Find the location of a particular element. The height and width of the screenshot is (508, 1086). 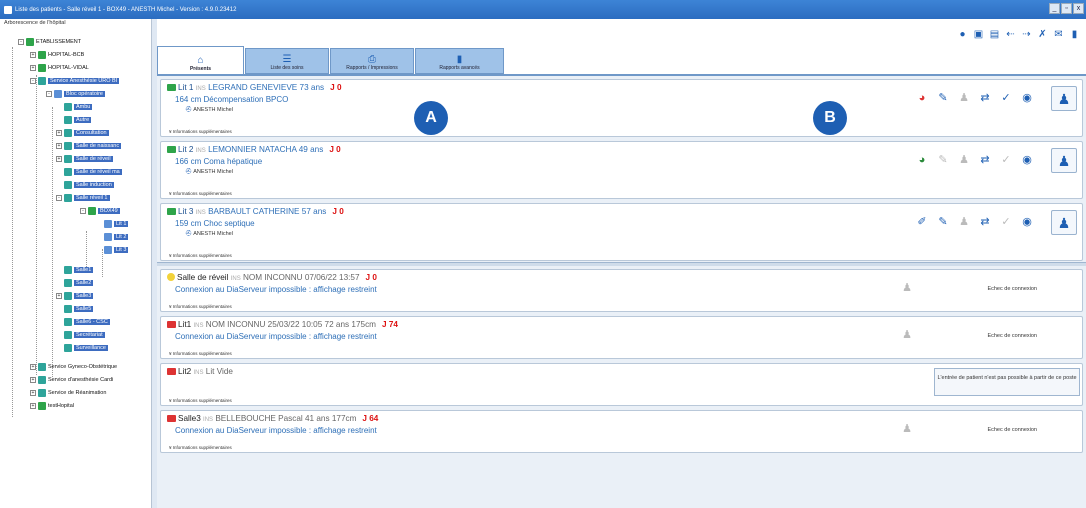

transfer-icon: ▤ is located at coordinates (994, 35).